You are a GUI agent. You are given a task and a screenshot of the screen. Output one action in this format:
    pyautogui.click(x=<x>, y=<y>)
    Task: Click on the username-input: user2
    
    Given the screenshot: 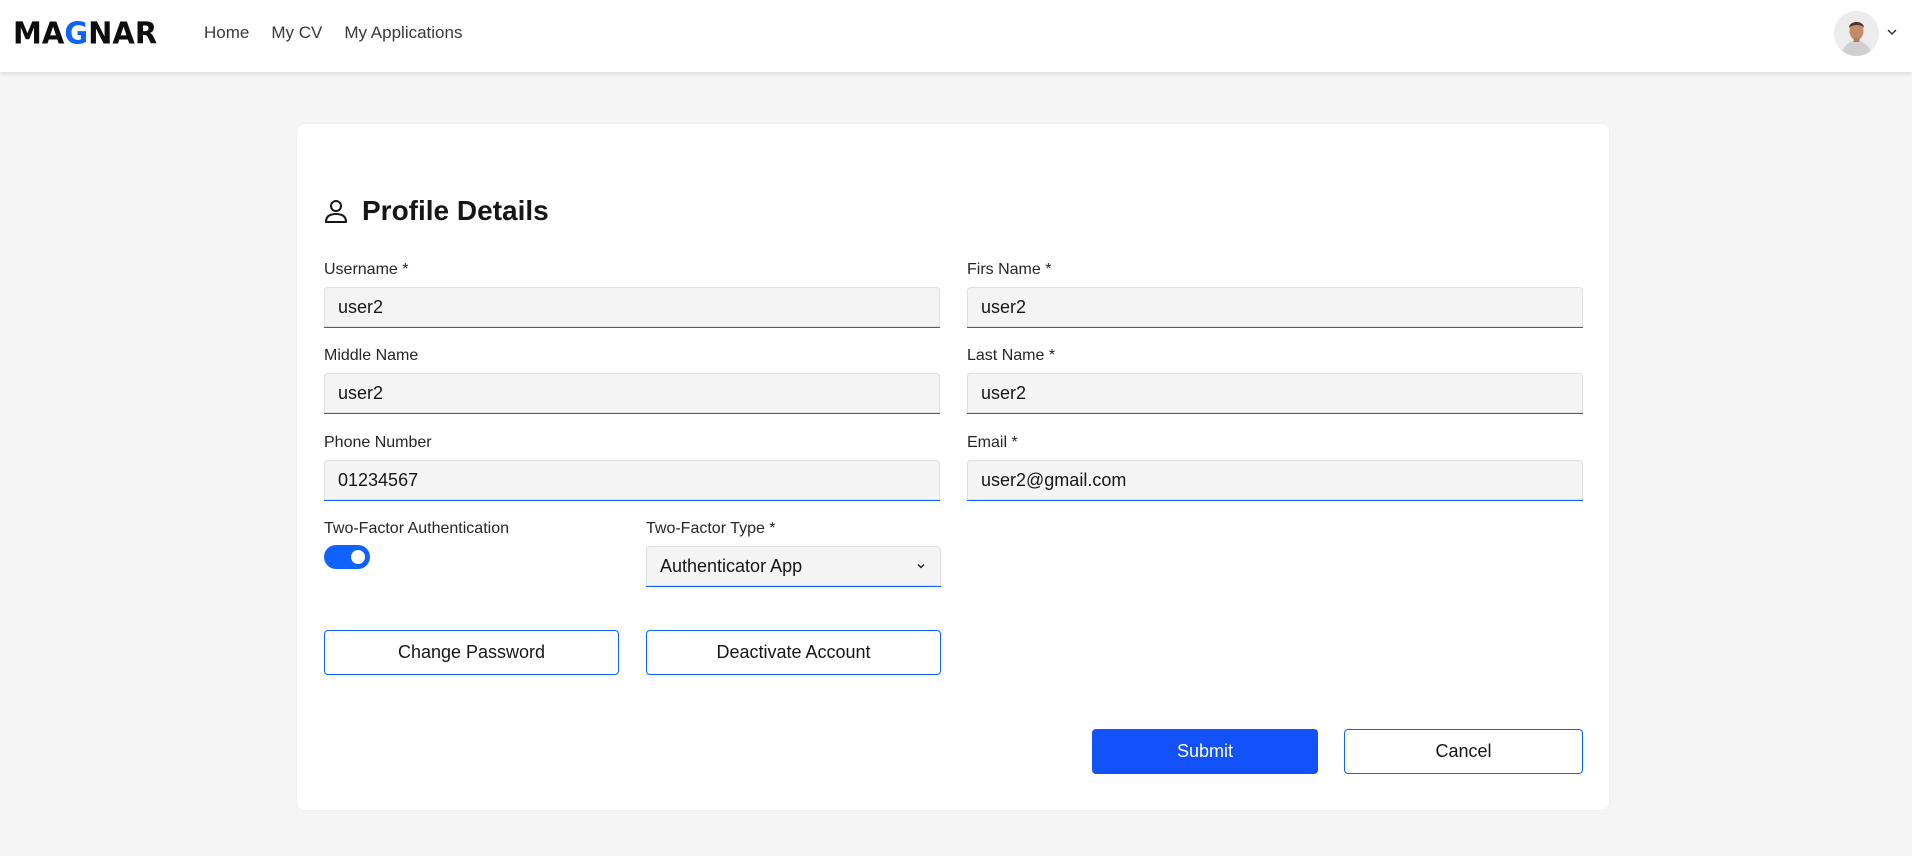 What is the action you would take?
    pyautogui.click(x=632, y=307)
    